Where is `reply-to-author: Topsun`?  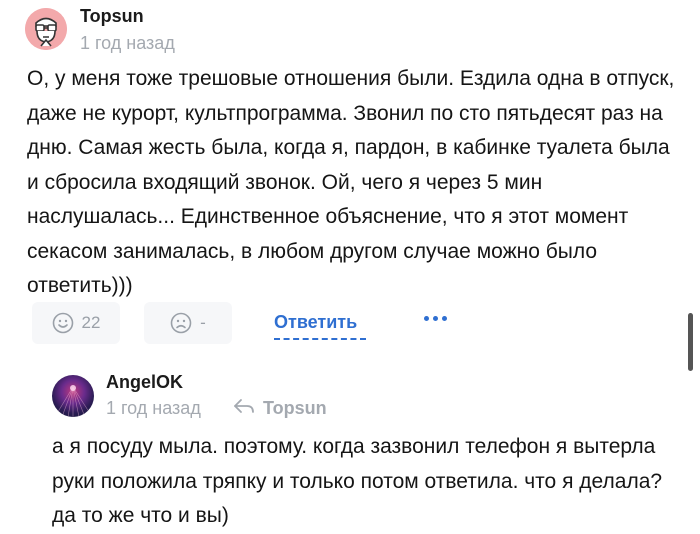
reply-to-author: Topsun is located at coordinates (295, 408).